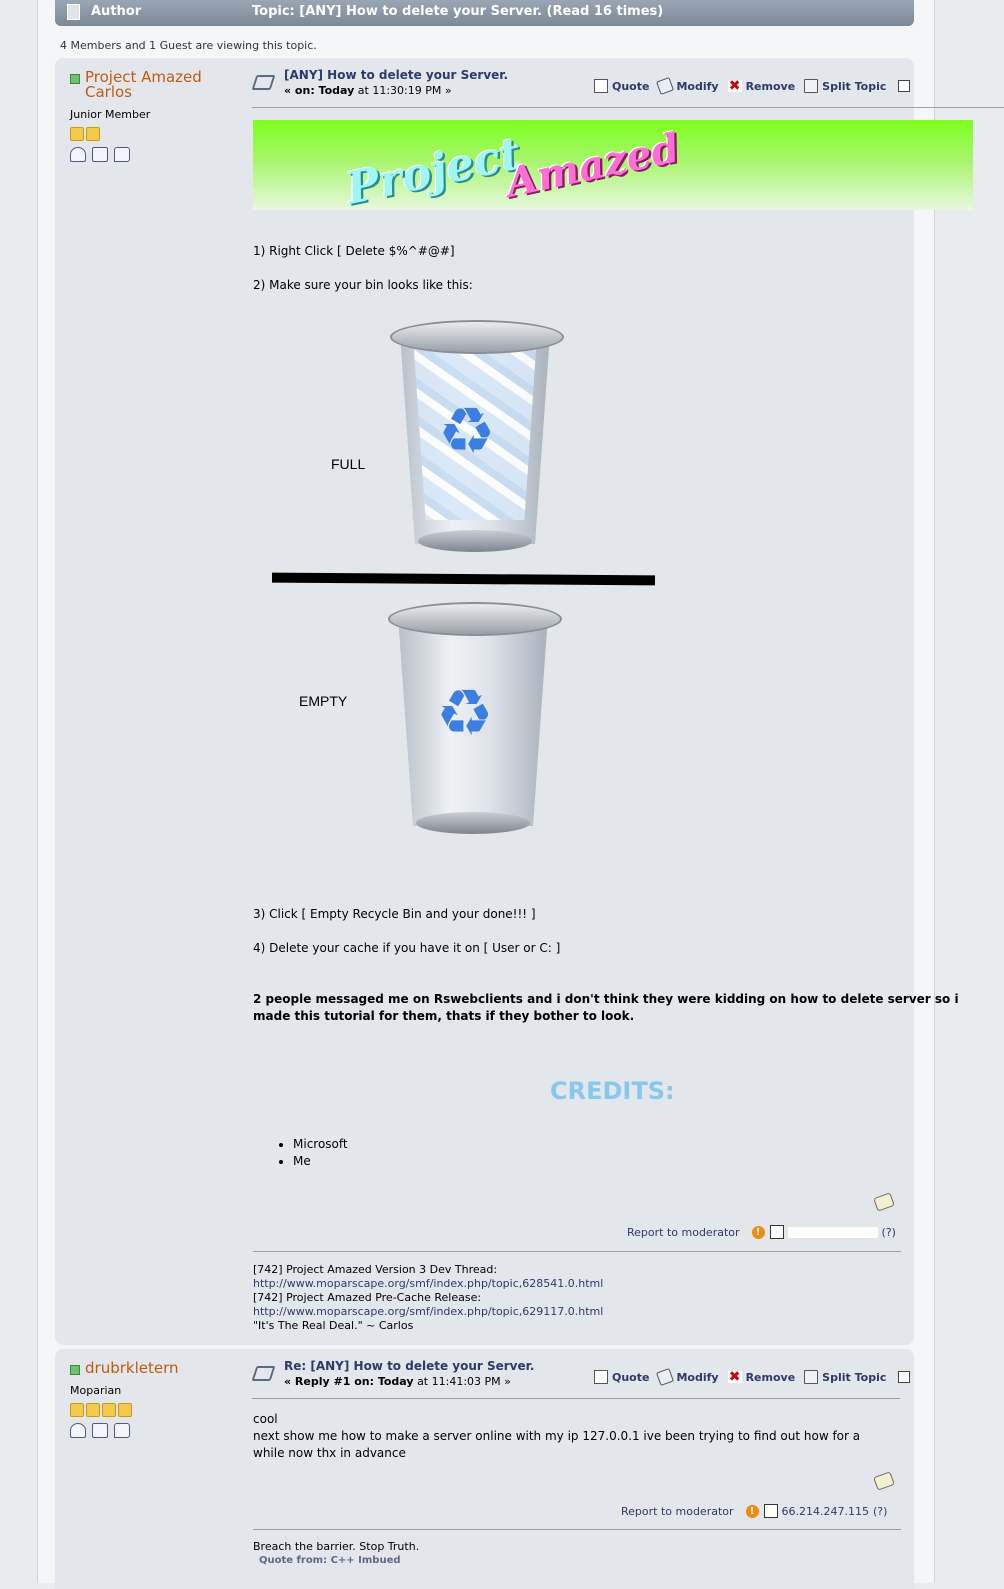 This screenshot has height=1589, width=1004. Describe the element at coordinates (832, 1232) in the screenshot. I see `ip-address-field` at that location.